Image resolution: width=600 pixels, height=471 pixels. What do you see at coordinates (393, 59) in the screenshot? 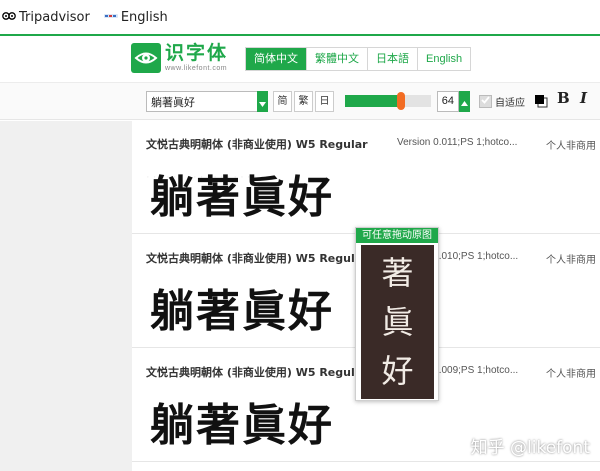
I see `tab-japanese: 日本語` at bounding box center [393, 59].